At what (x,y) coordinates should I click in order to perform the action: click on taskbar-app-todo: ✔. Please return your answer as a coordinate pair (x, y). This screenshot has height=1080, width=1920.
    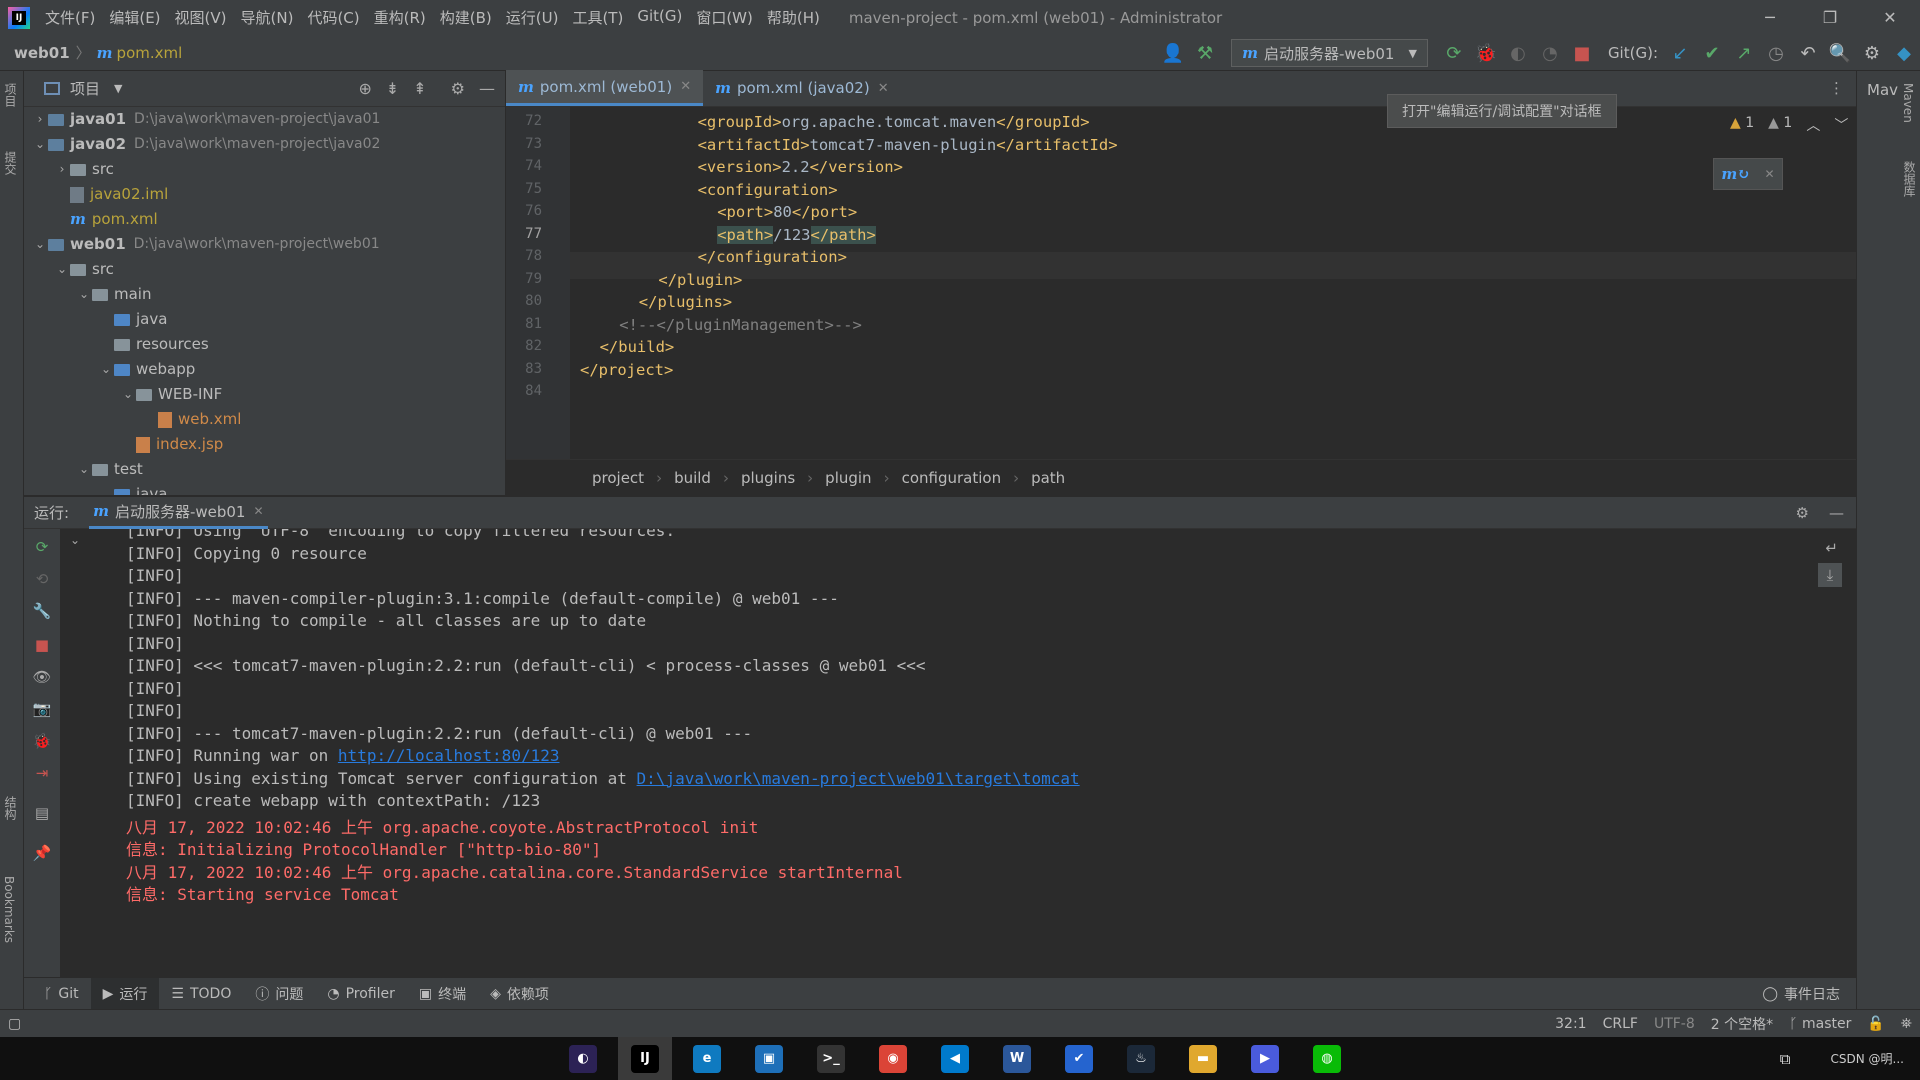
    Looking at the image, I should click on (1079, 1058).